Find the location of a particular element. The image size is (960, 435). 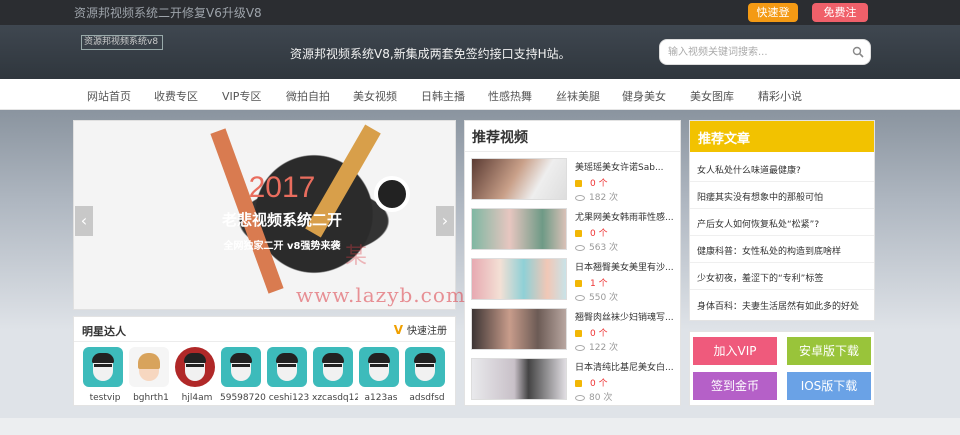

nav-item-dance: 性感热舞 is located at coordinates (510, 96).